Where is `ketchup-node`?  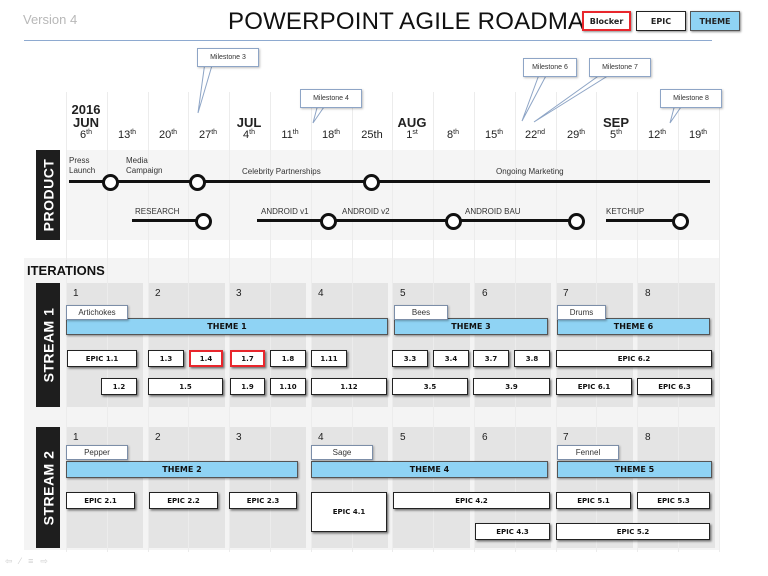
ketchup-node is located at coordinates (680, 221).